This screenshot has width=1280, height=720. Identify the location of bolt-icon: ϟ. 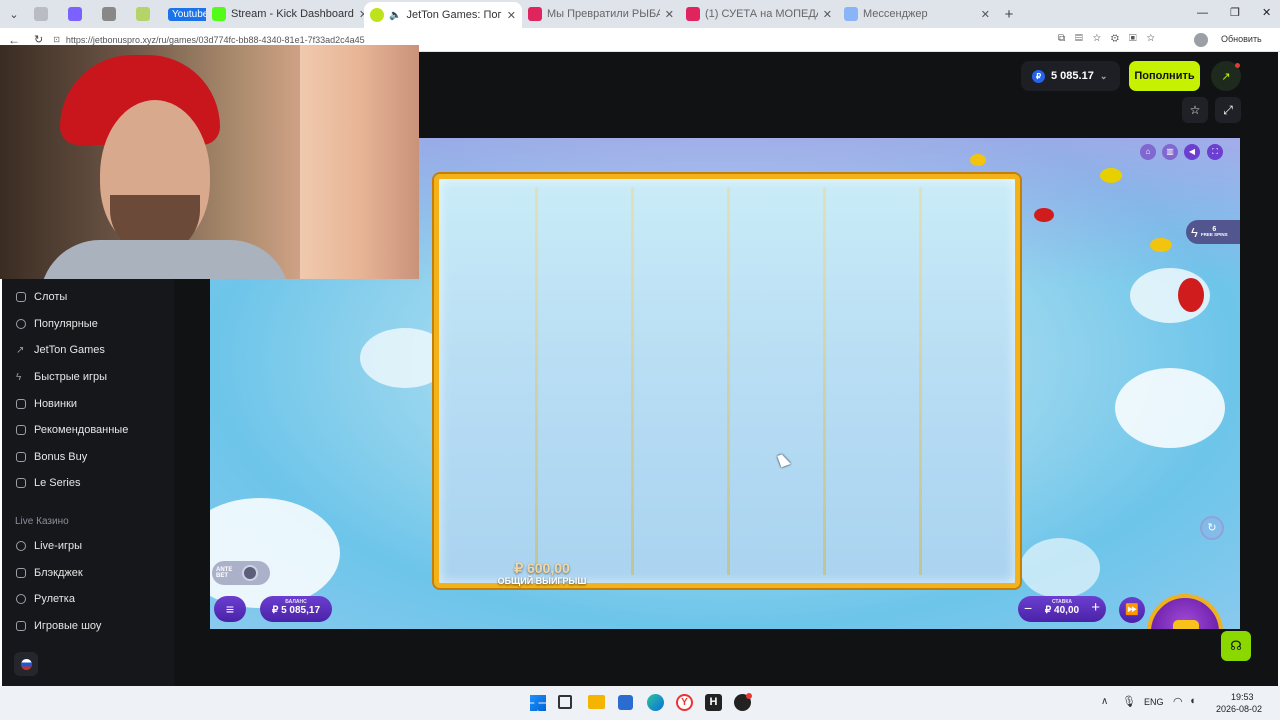
(19, 377).